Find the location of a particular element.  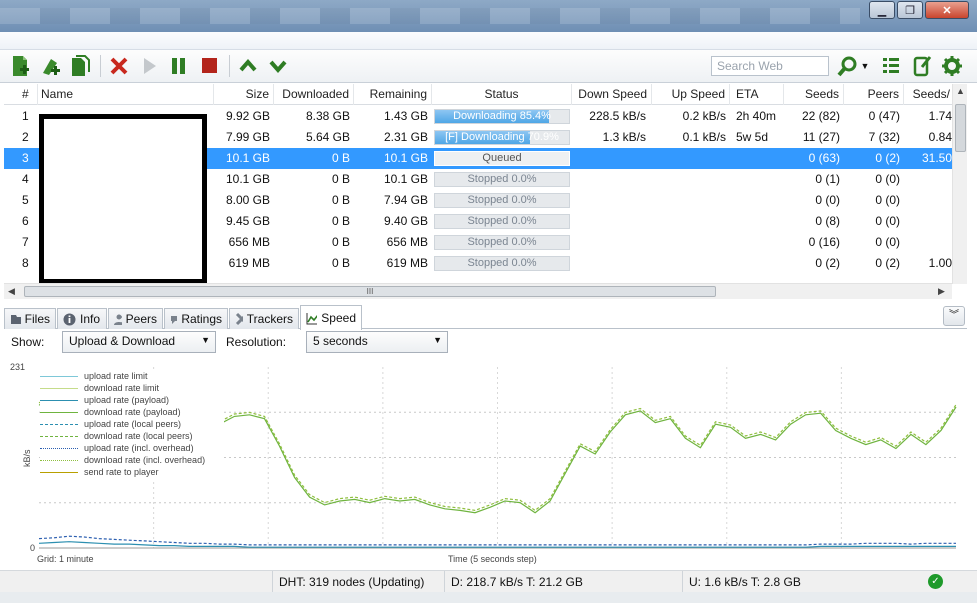

resolution-select: 5 seconds ▼ is located at coordinates (377, 342).